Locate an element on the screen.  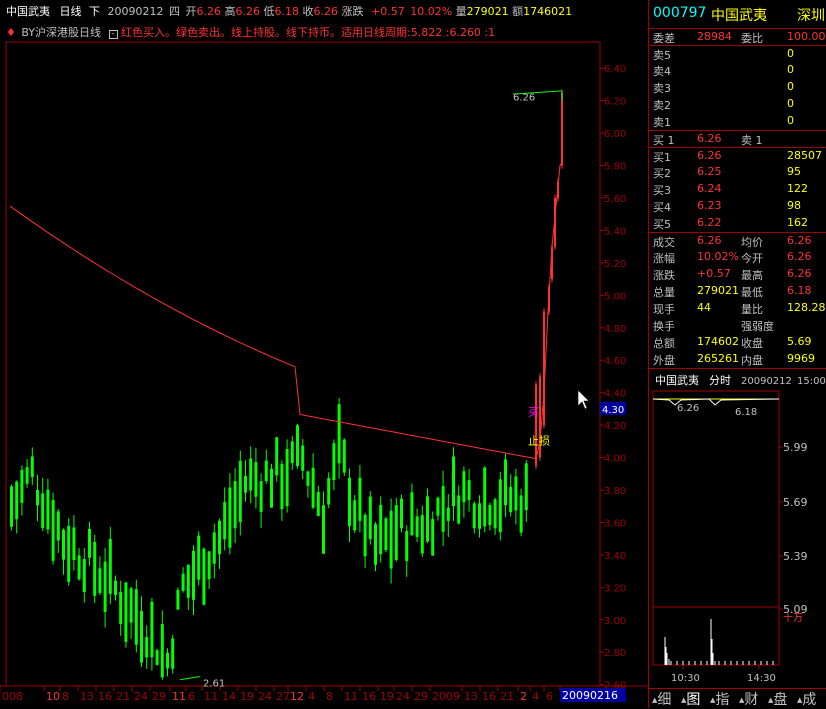
close-value: 6.26 is located at coordinates (326, 11).